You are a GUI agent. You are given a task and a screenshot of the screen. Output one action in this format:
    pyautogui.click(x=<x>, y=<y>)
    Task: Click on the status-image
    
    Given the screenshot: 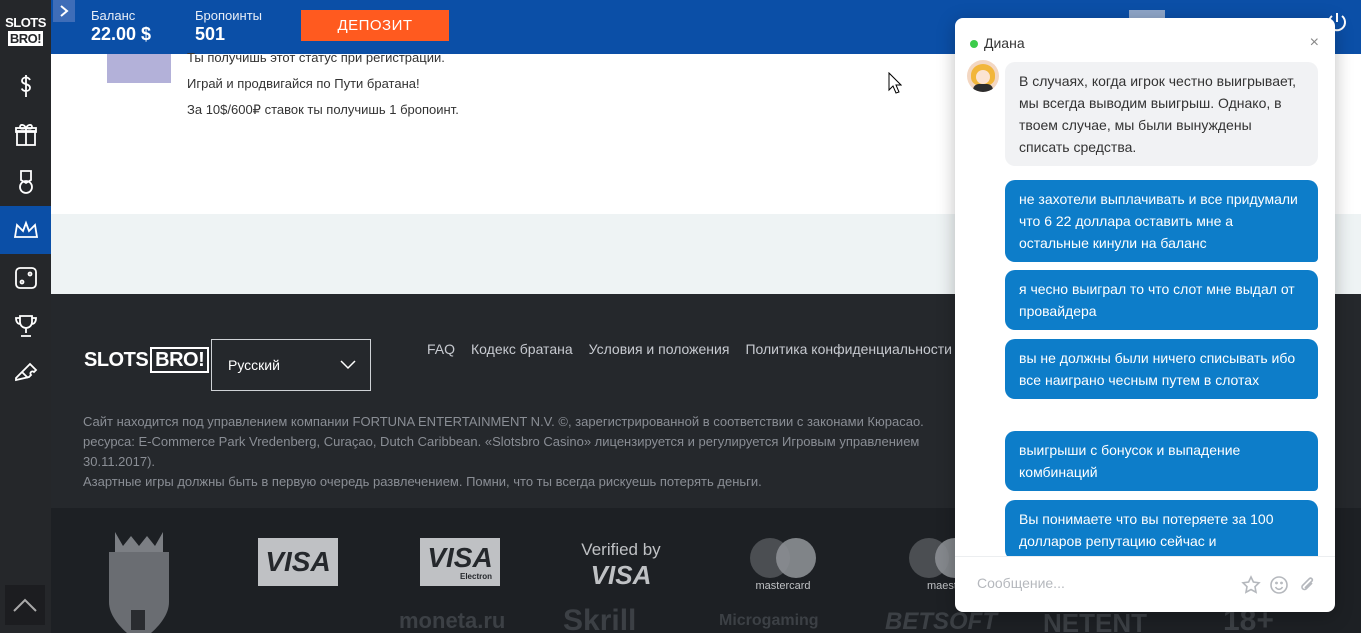 What is the action you would take?
    pyautogui.click(x=139, y=68)
    